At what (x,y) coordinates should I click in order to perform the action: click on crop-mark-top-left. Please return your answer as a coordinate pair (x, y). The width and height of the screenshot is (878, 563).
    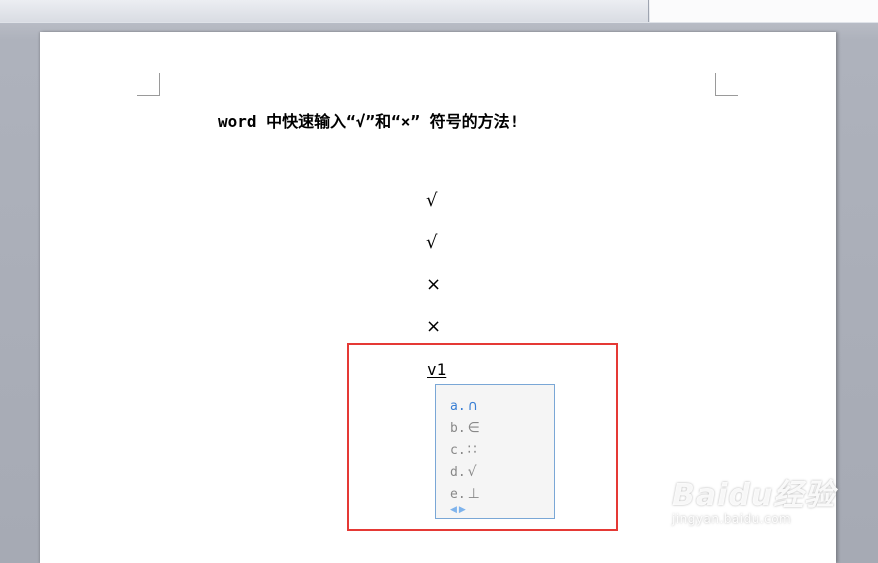
    Looking at the image, I should click on (148, 84).